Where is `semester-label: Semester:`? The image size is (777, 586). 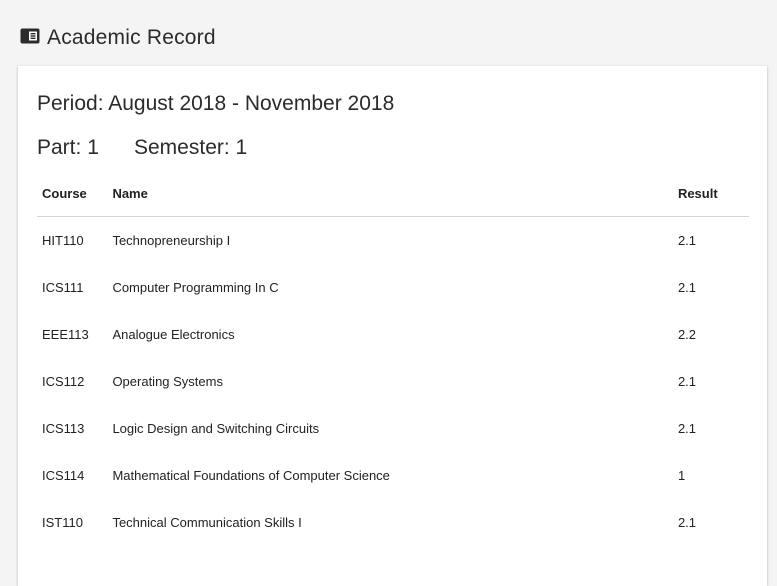
semester-label: Semester: is located at coordinates (182, 147).